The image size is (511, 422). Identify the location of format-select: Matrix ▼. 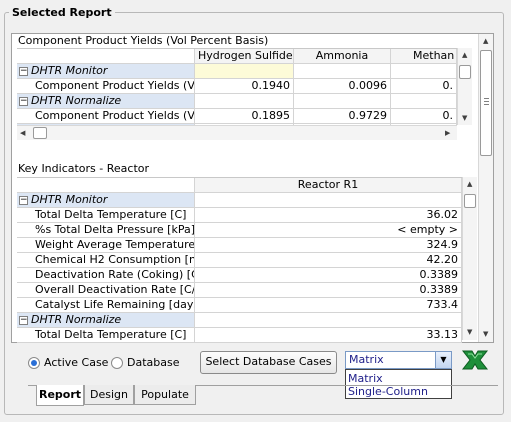
(398, 360).